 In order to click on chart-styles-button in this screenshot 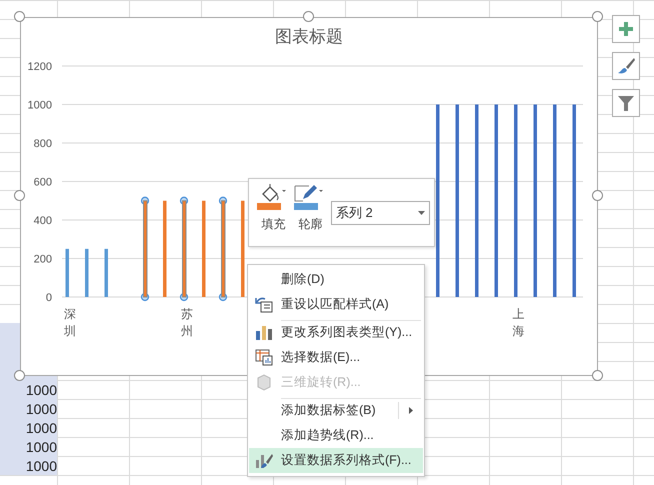, I will do `click(626, 66)`.